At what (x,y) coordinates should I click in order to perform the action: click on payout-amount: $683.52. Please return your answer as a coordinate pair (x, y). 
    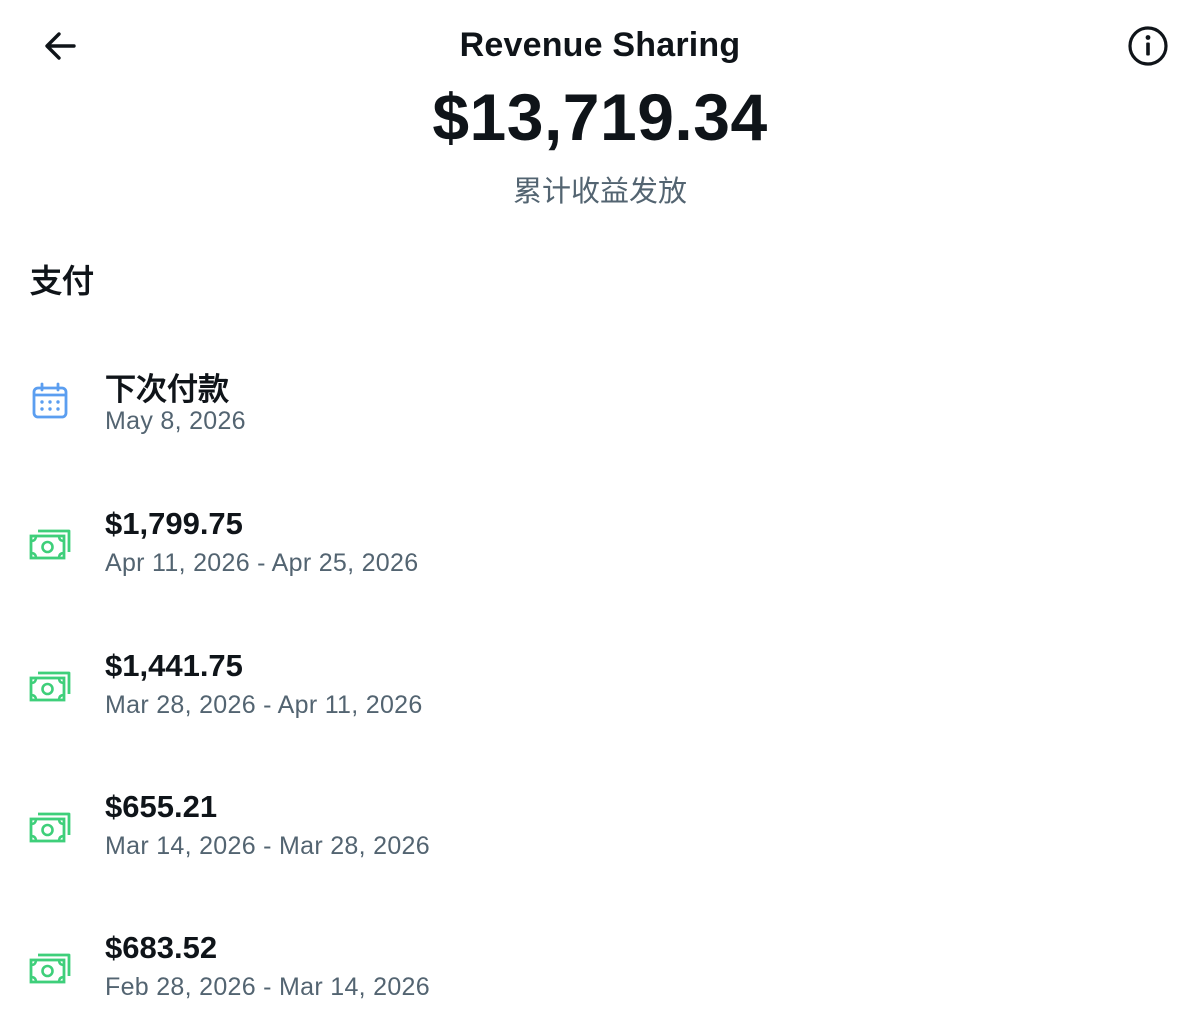
    Looking at the image, I should click on (161, 947).